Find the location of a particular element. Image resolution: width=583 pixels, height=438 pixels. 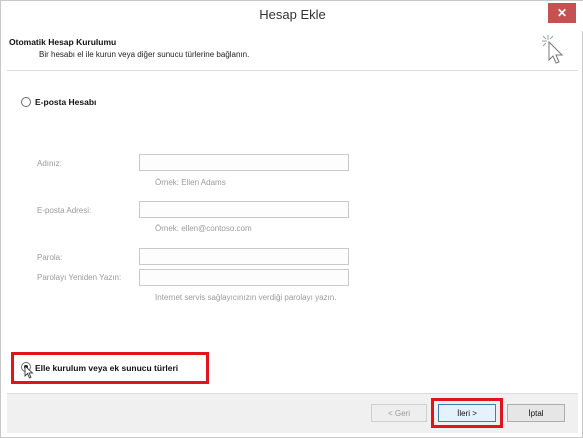

title-bar: Hesap Ekle ✕ is located at coordinates (292, 16).